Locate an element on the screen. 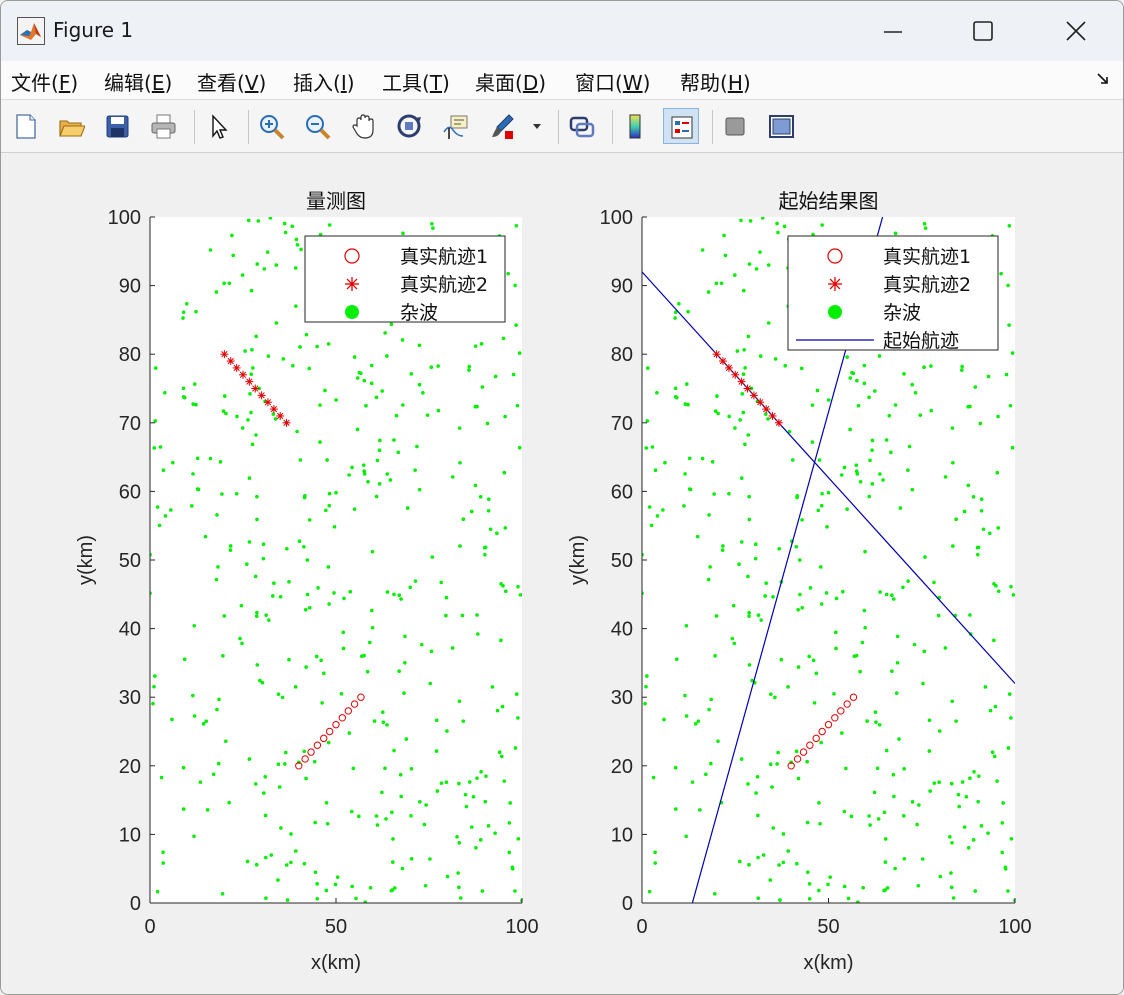 Image resolution: width=1124 pixels, height=995 pixels. pointer-button is located at coordinates (217, 126).